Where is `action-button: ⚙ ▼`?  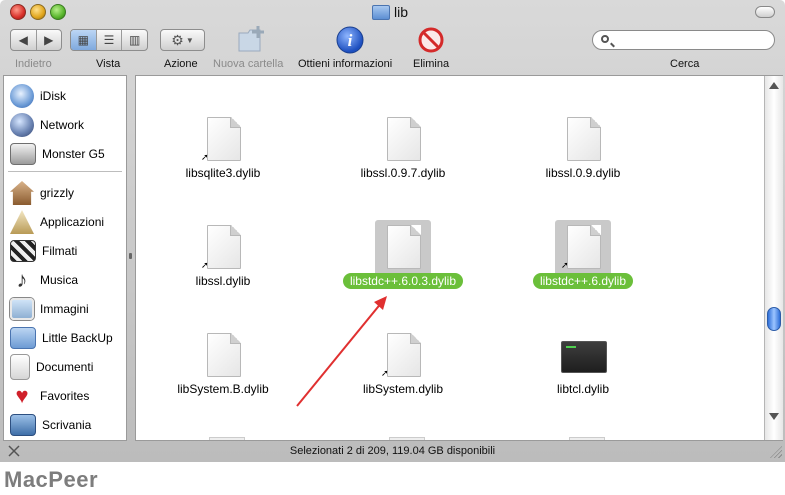
action-button: ⚙ ▼ is located at coordinates (182, 40).